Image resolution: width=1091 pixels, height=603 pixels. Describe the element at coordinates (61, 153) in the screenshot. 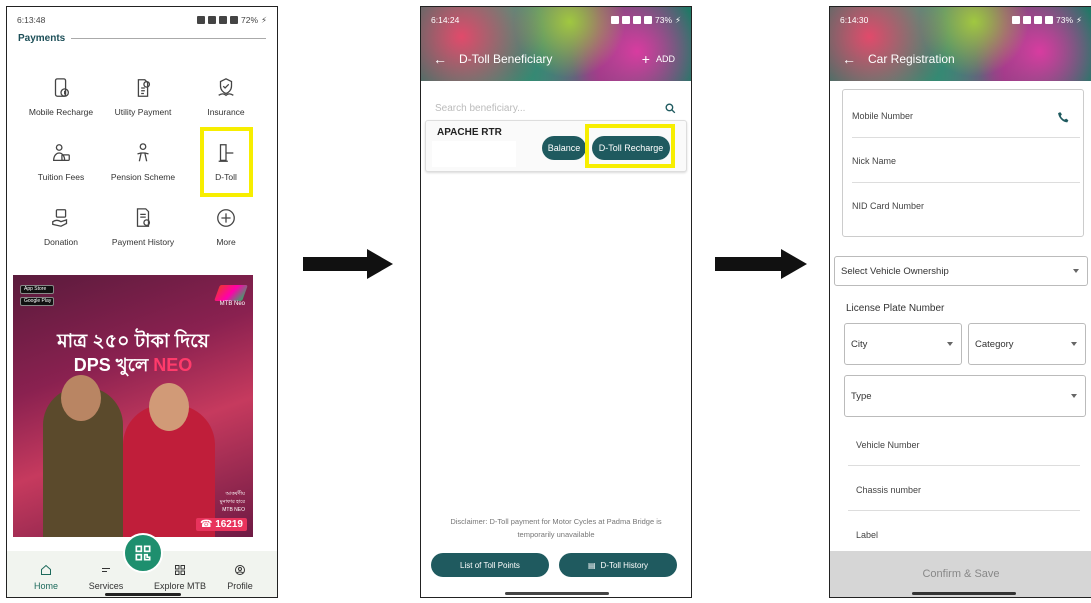

I see `tuition-fees-icon` at that location.